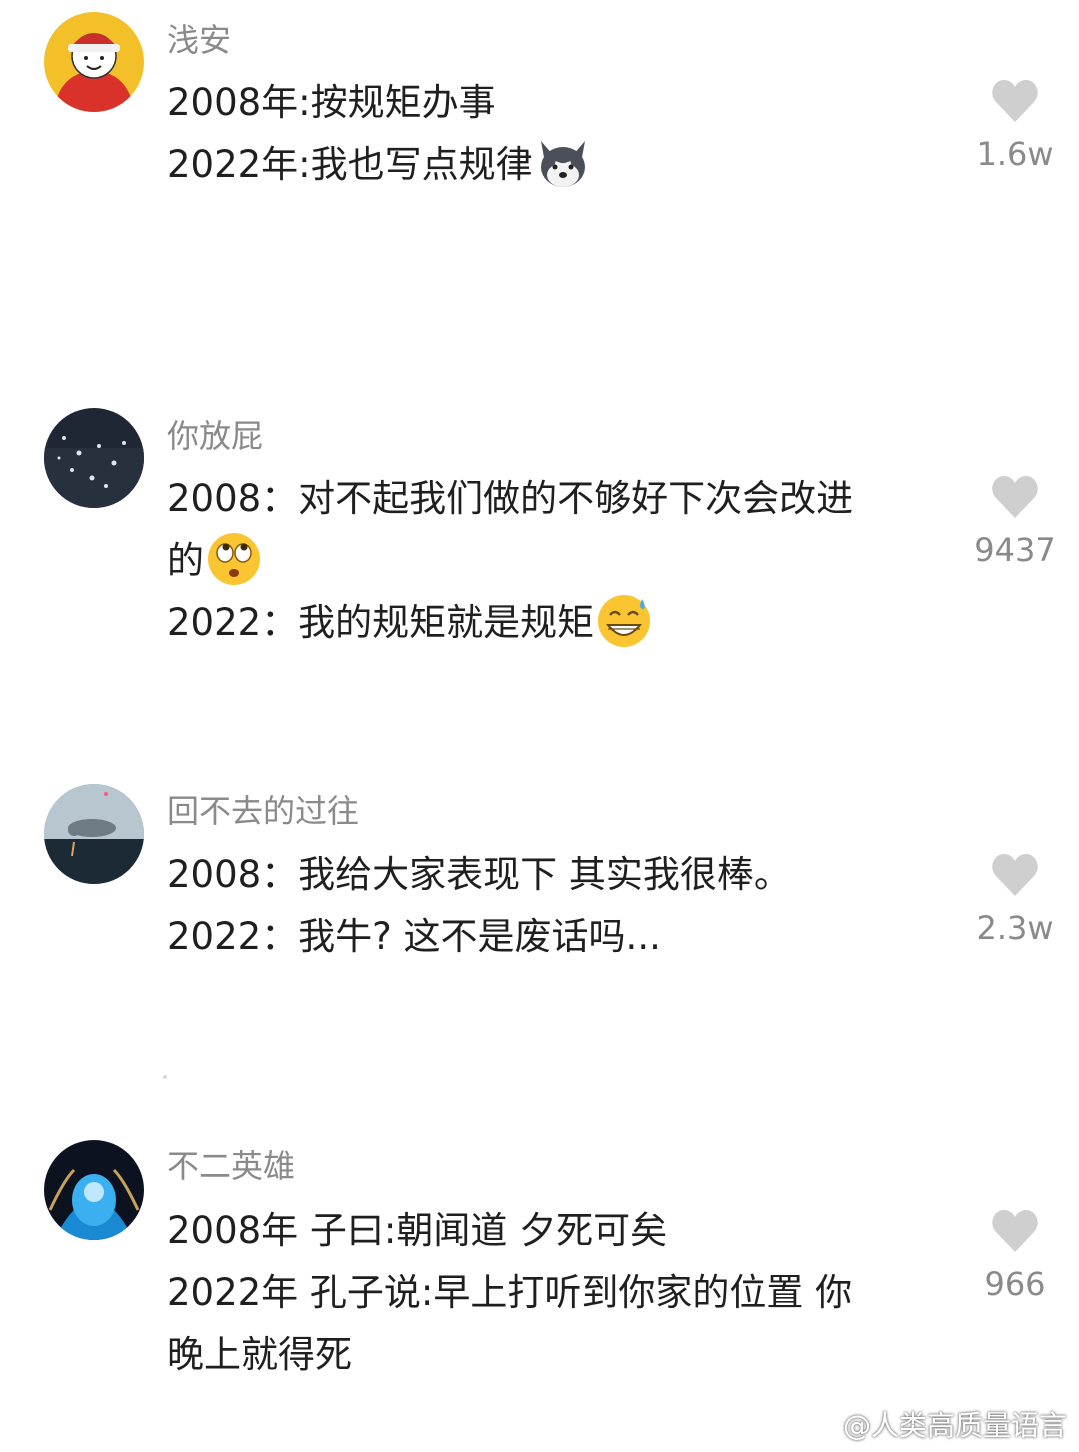 Image resolution: width=1079 pixels, height=1452 pixels. What do you see at coordinates (510, 1292) in the screenshot?
I see `comment-line: 2022年 孔子说:早上打听到你家的位置 你` at bounding box center [510, 1292].